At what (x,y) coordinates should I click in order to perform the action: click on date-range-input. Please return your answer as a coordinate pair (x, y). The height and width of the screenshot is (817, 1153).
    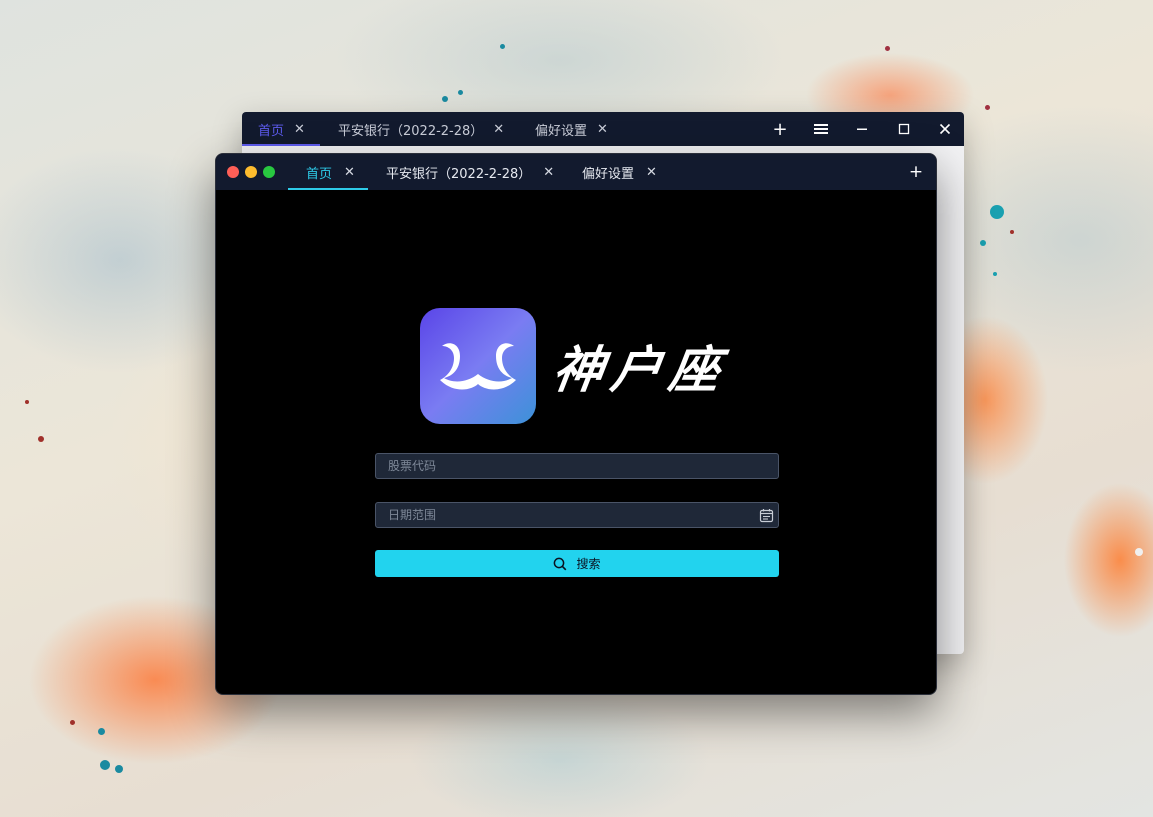
    Looking at the image, I should click on (565, 515).